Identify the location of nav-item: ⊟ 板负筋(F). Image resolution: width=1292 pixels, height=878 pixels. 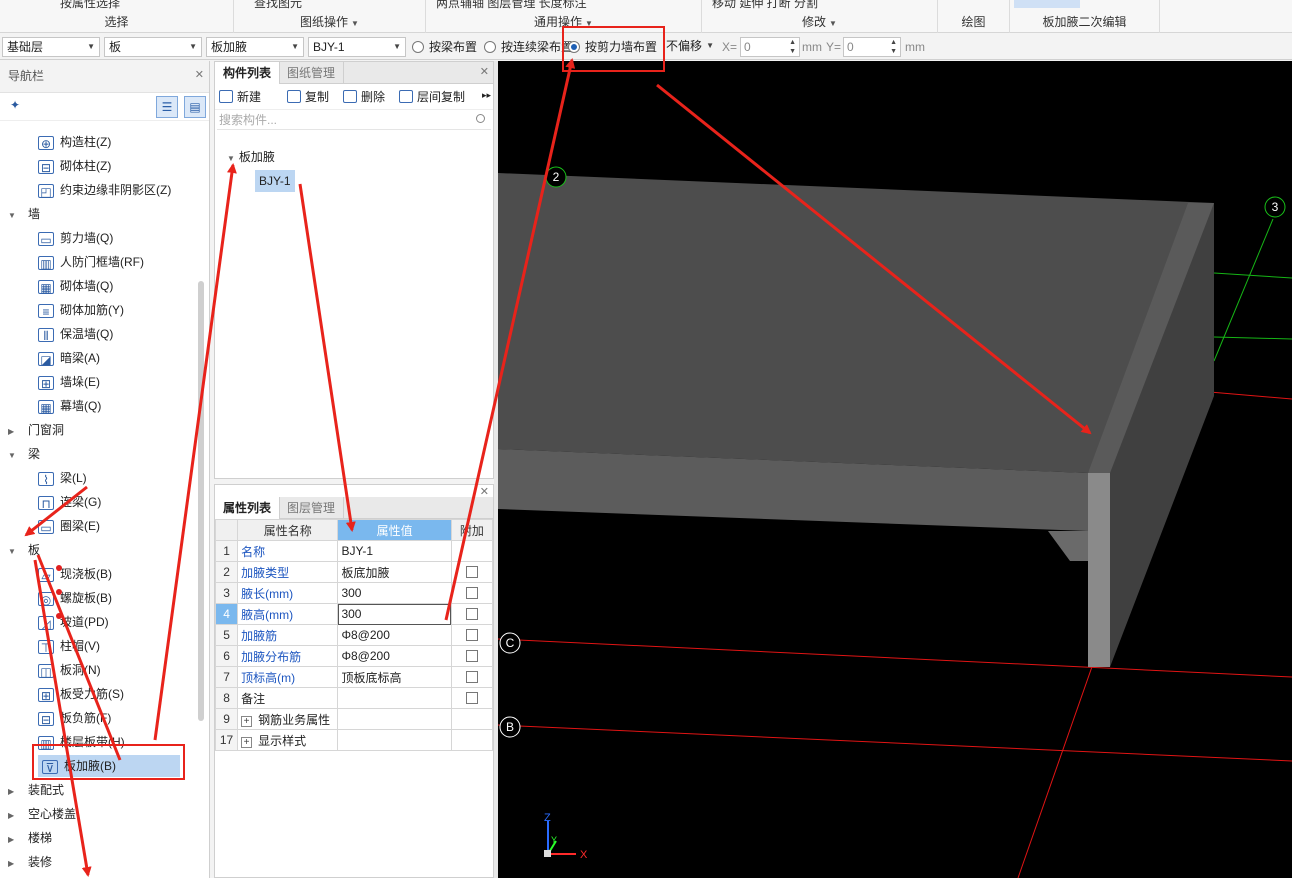
(74, 718).